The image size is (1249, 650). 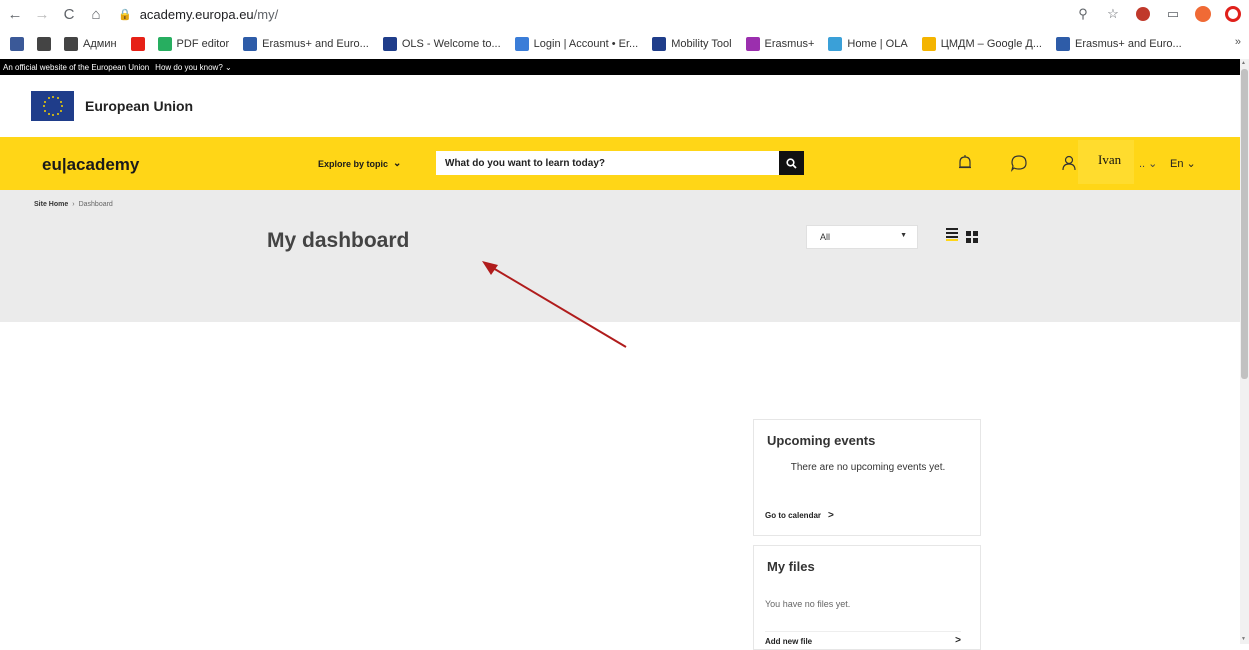 What do you see at coordinates (595, 14) in the screenshot?
I see `address-bar: 🔒 academy.europa.eu/my/` at bounding box center [595, 14].